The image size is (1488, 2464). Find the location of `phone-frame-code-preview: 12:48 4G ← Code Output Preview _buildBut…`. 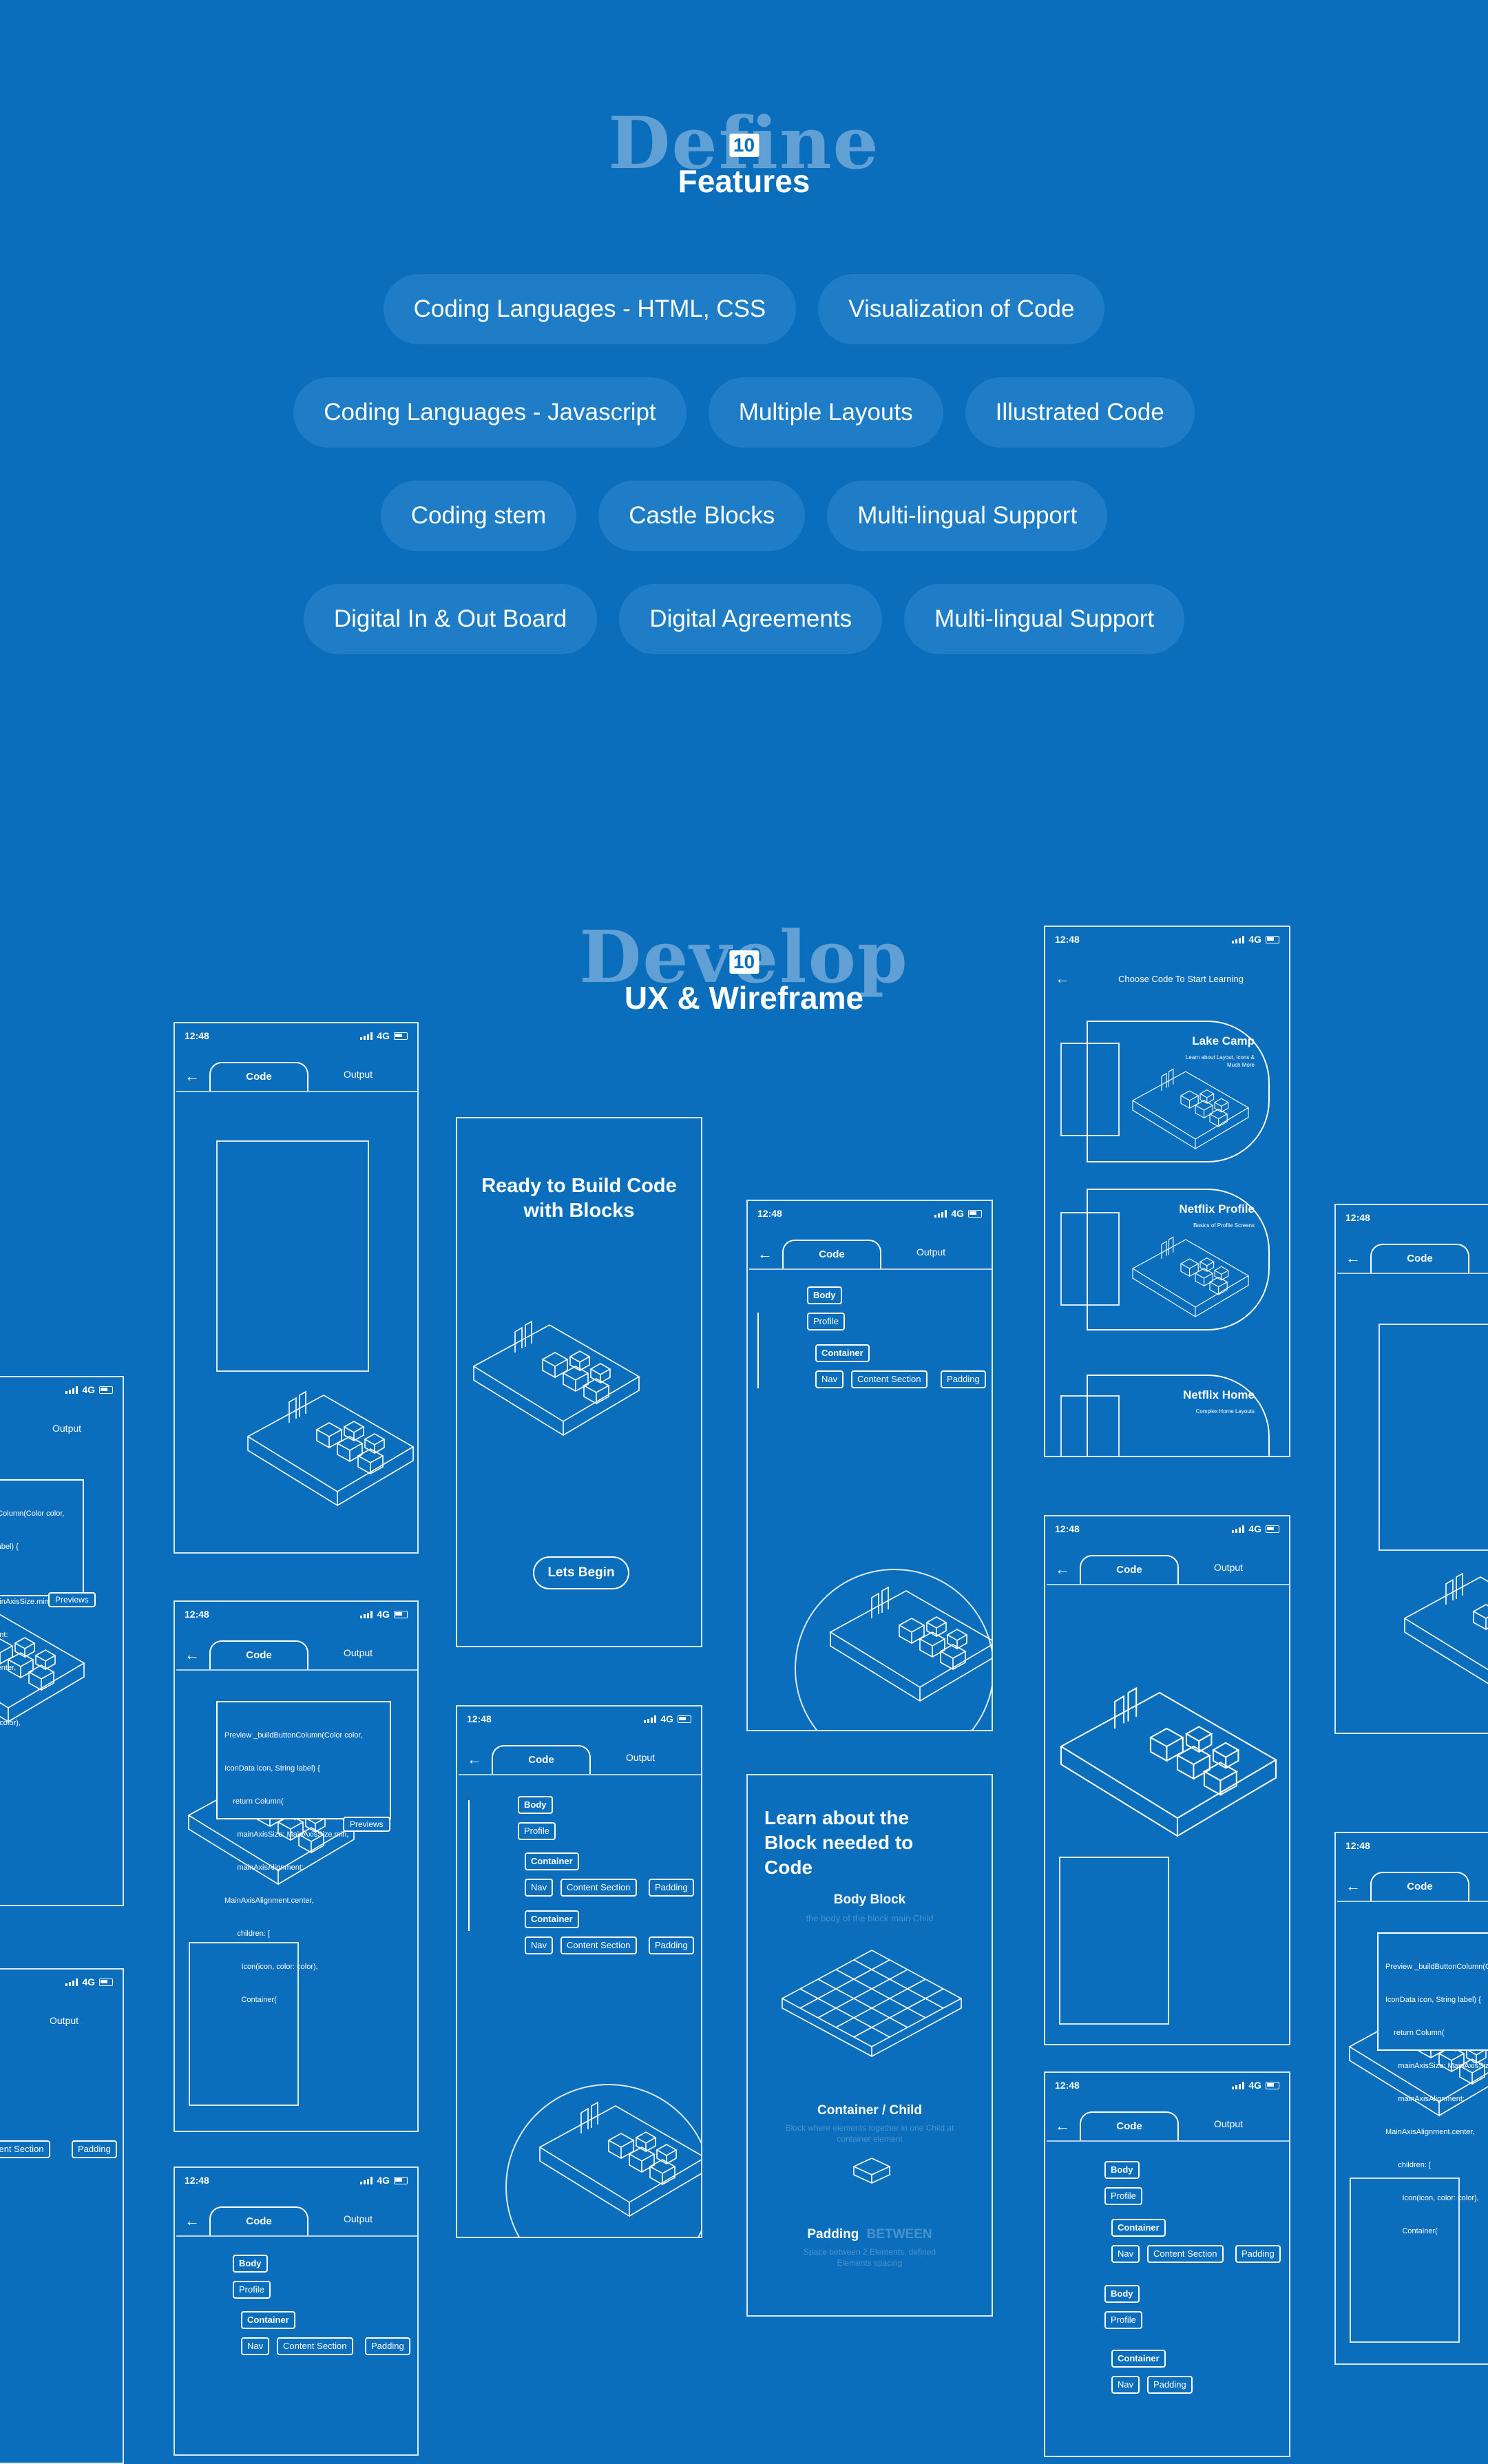

phone-frame-code-preview: 12:48 4G ← Code Output Preview _buildBut… is located at coordinates (296, 1866).